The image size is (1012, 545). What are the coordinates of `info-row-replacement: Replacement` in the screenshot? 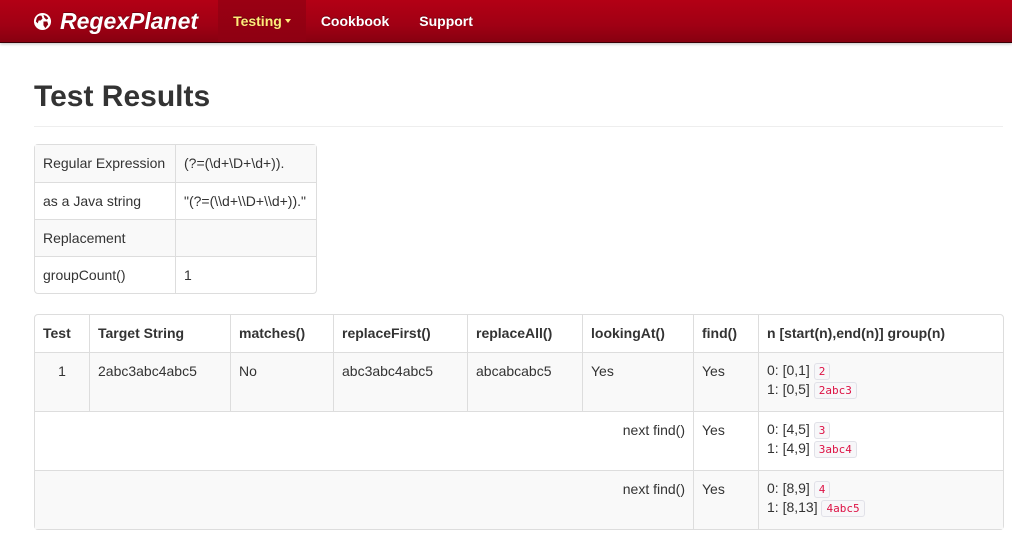 It's located at (175, 237).